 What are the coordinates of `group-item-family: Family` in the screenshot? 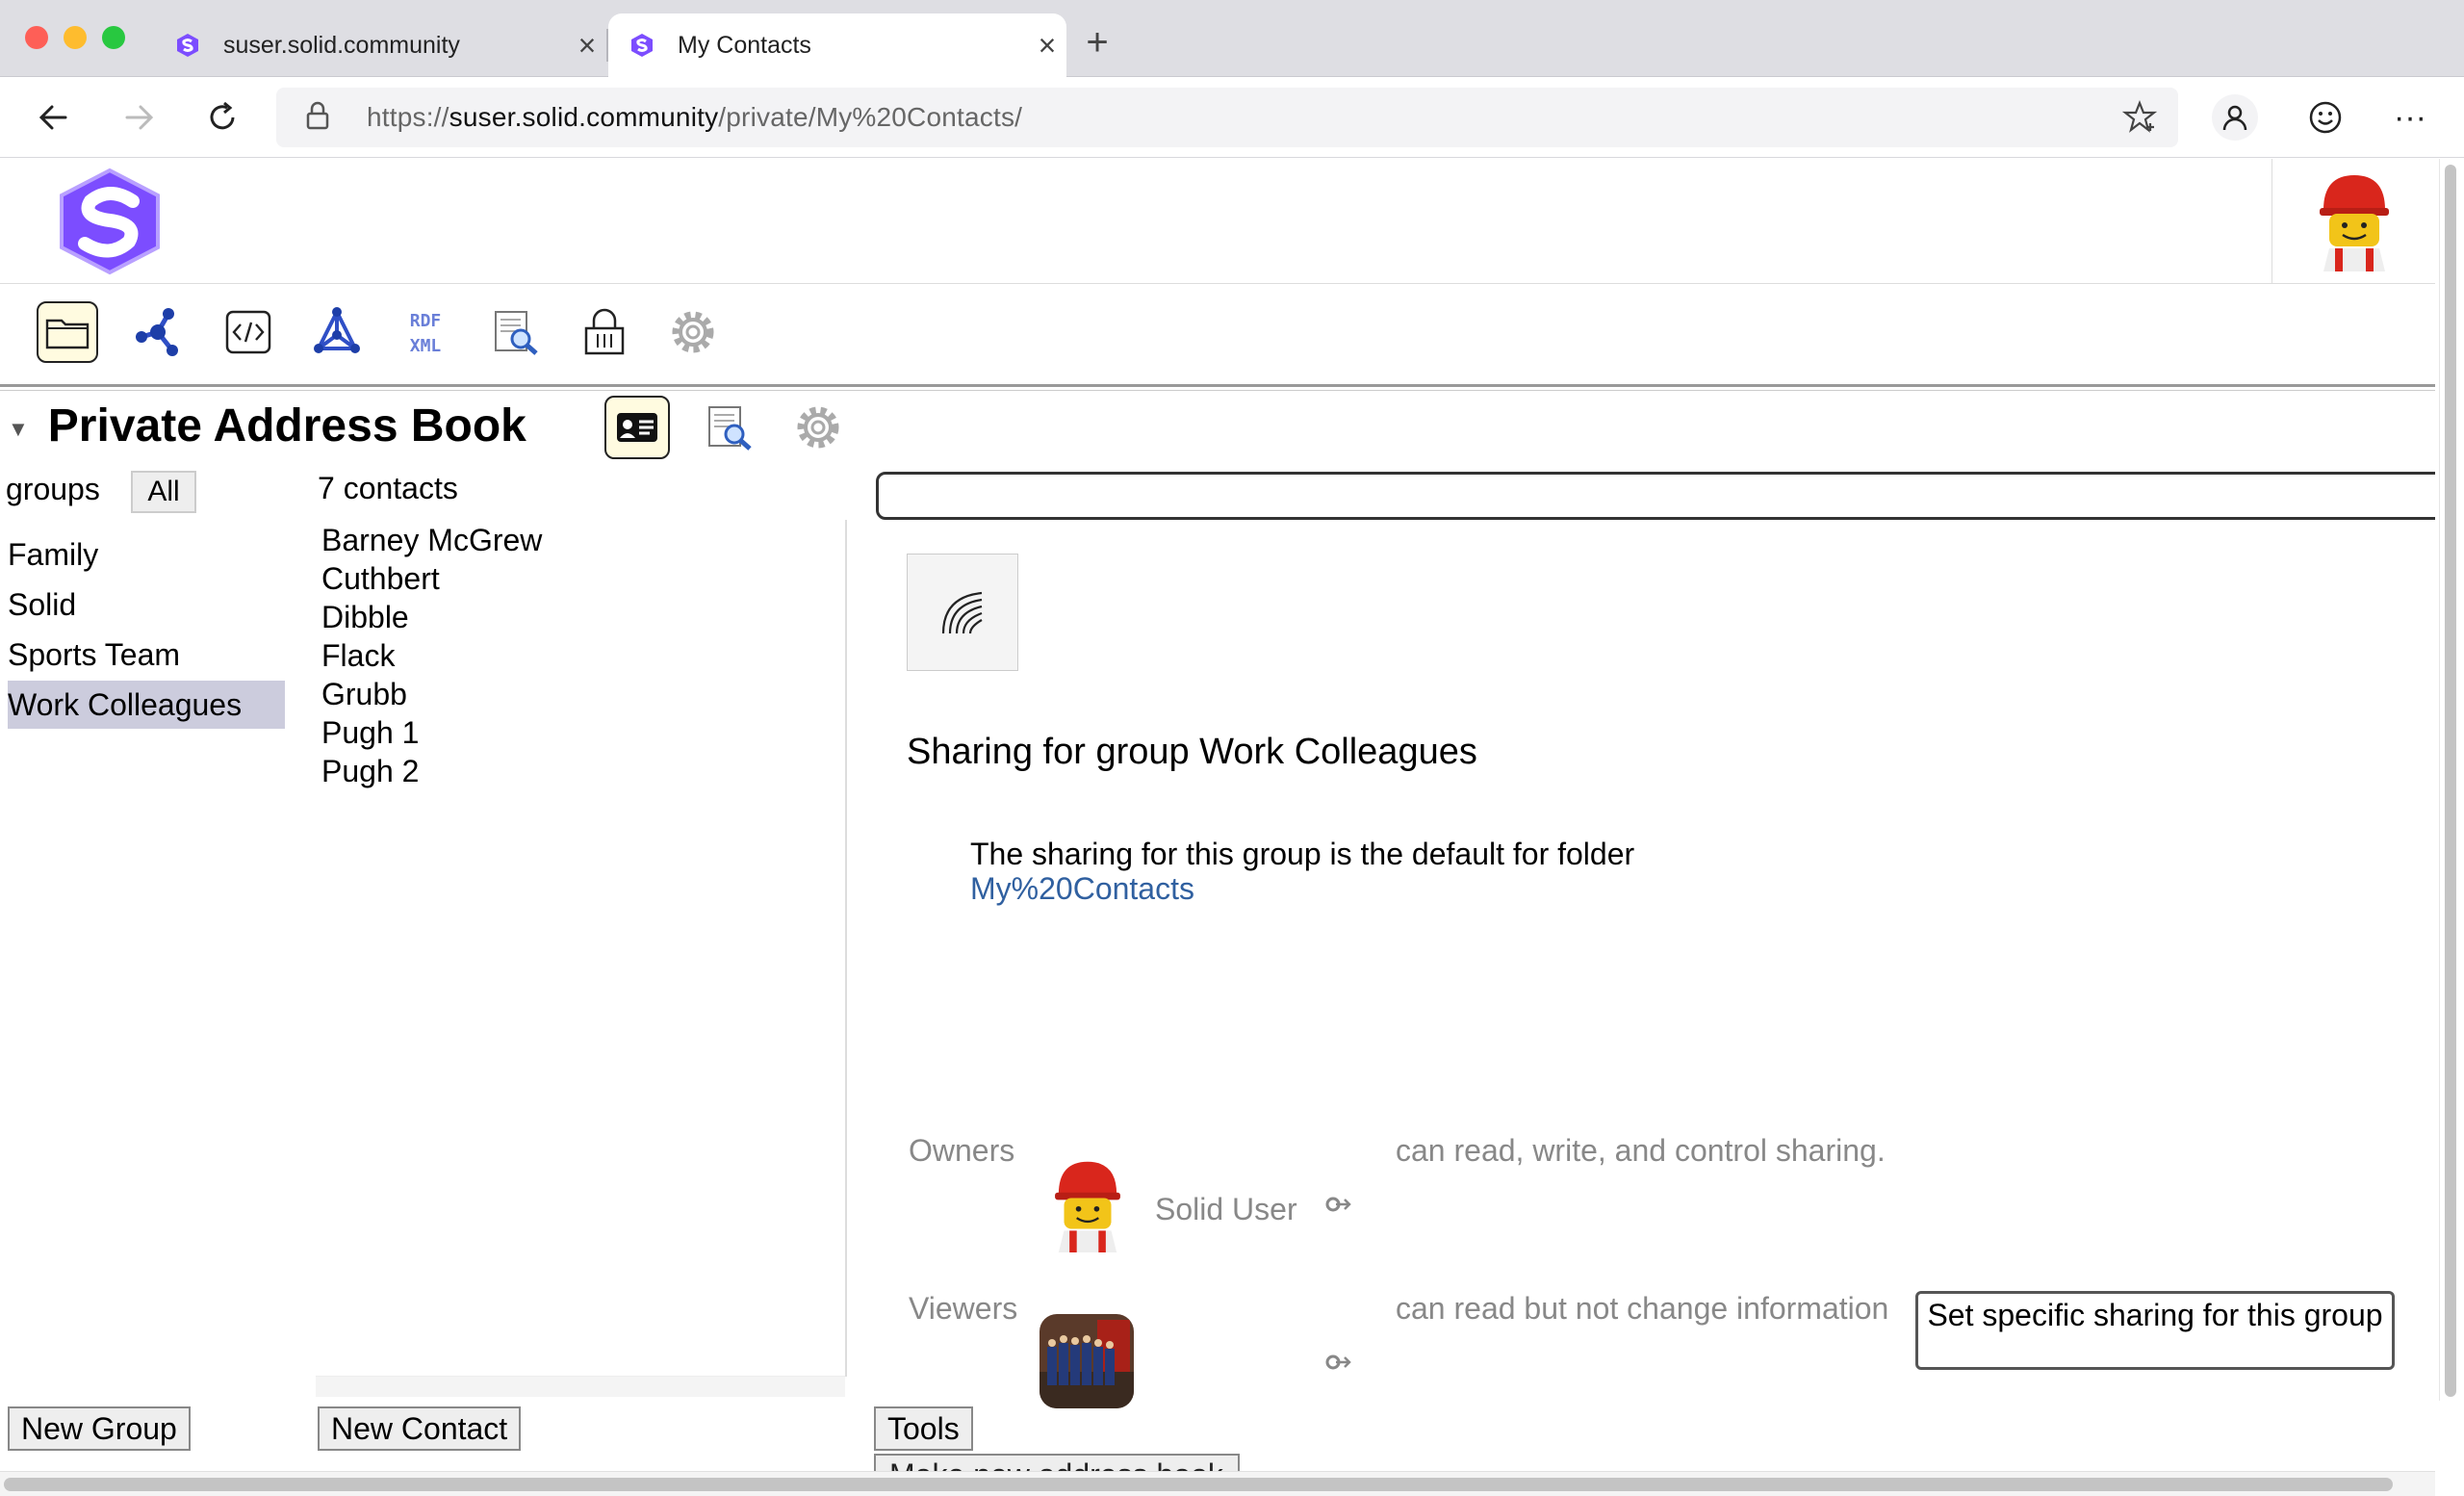 It's located at (146, 554).